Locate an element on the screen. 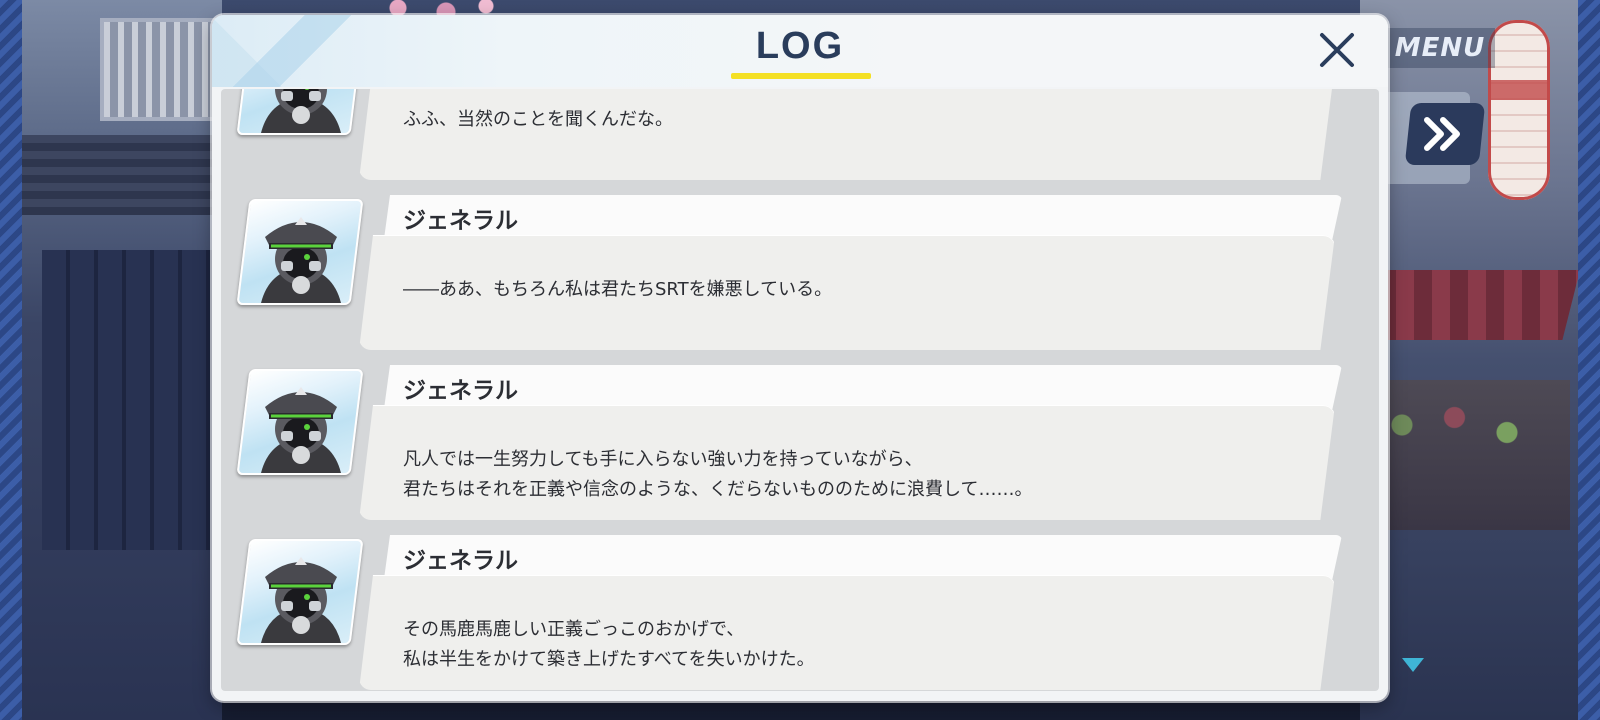  title-underline is located at coordinates (801, 76).